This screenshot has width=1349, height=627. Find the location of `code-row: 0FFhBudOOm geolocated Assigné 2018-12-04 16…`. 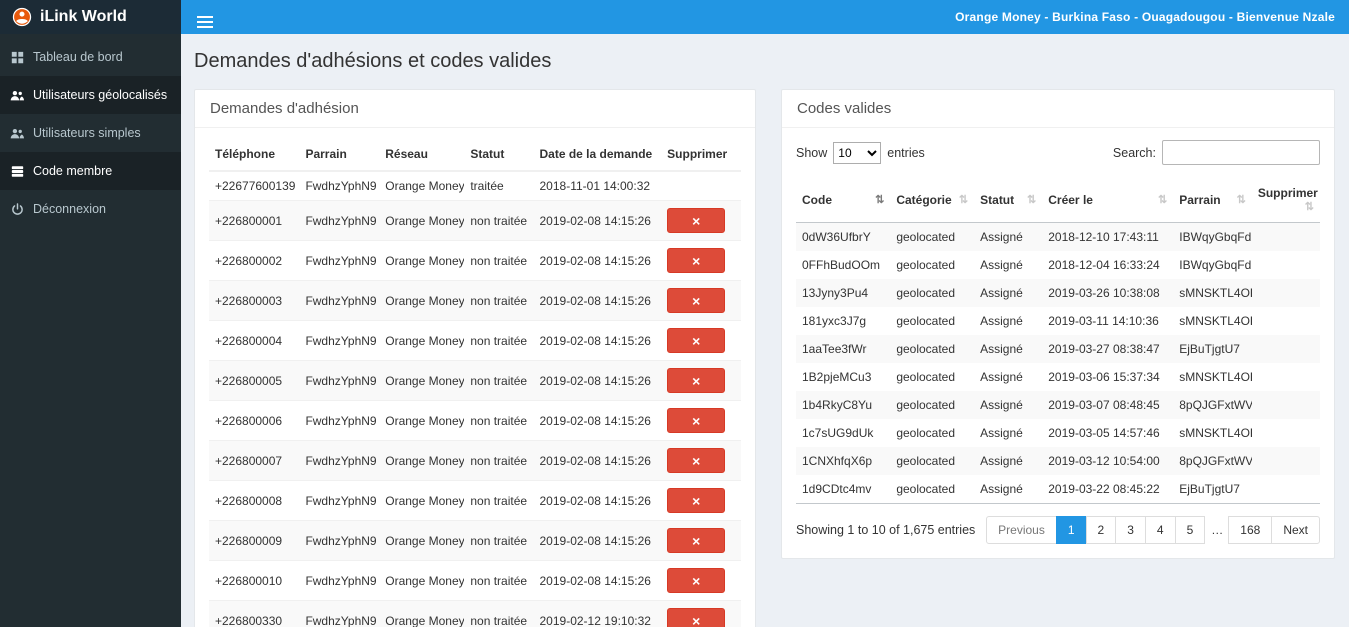

code-row: 0FFhBudOOm geolocated Assigné 2018-12-04 16… is located at coordinates (1058, 265).